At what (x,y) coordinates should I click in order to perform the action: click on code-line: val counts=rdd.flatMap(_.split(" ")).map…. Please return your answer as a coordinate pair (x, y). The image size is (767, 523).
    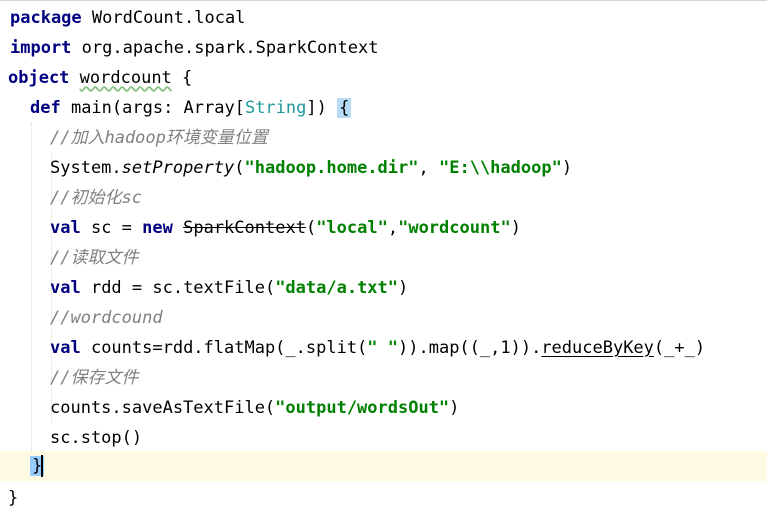
    Looking at the image, I should click on (383, 348).